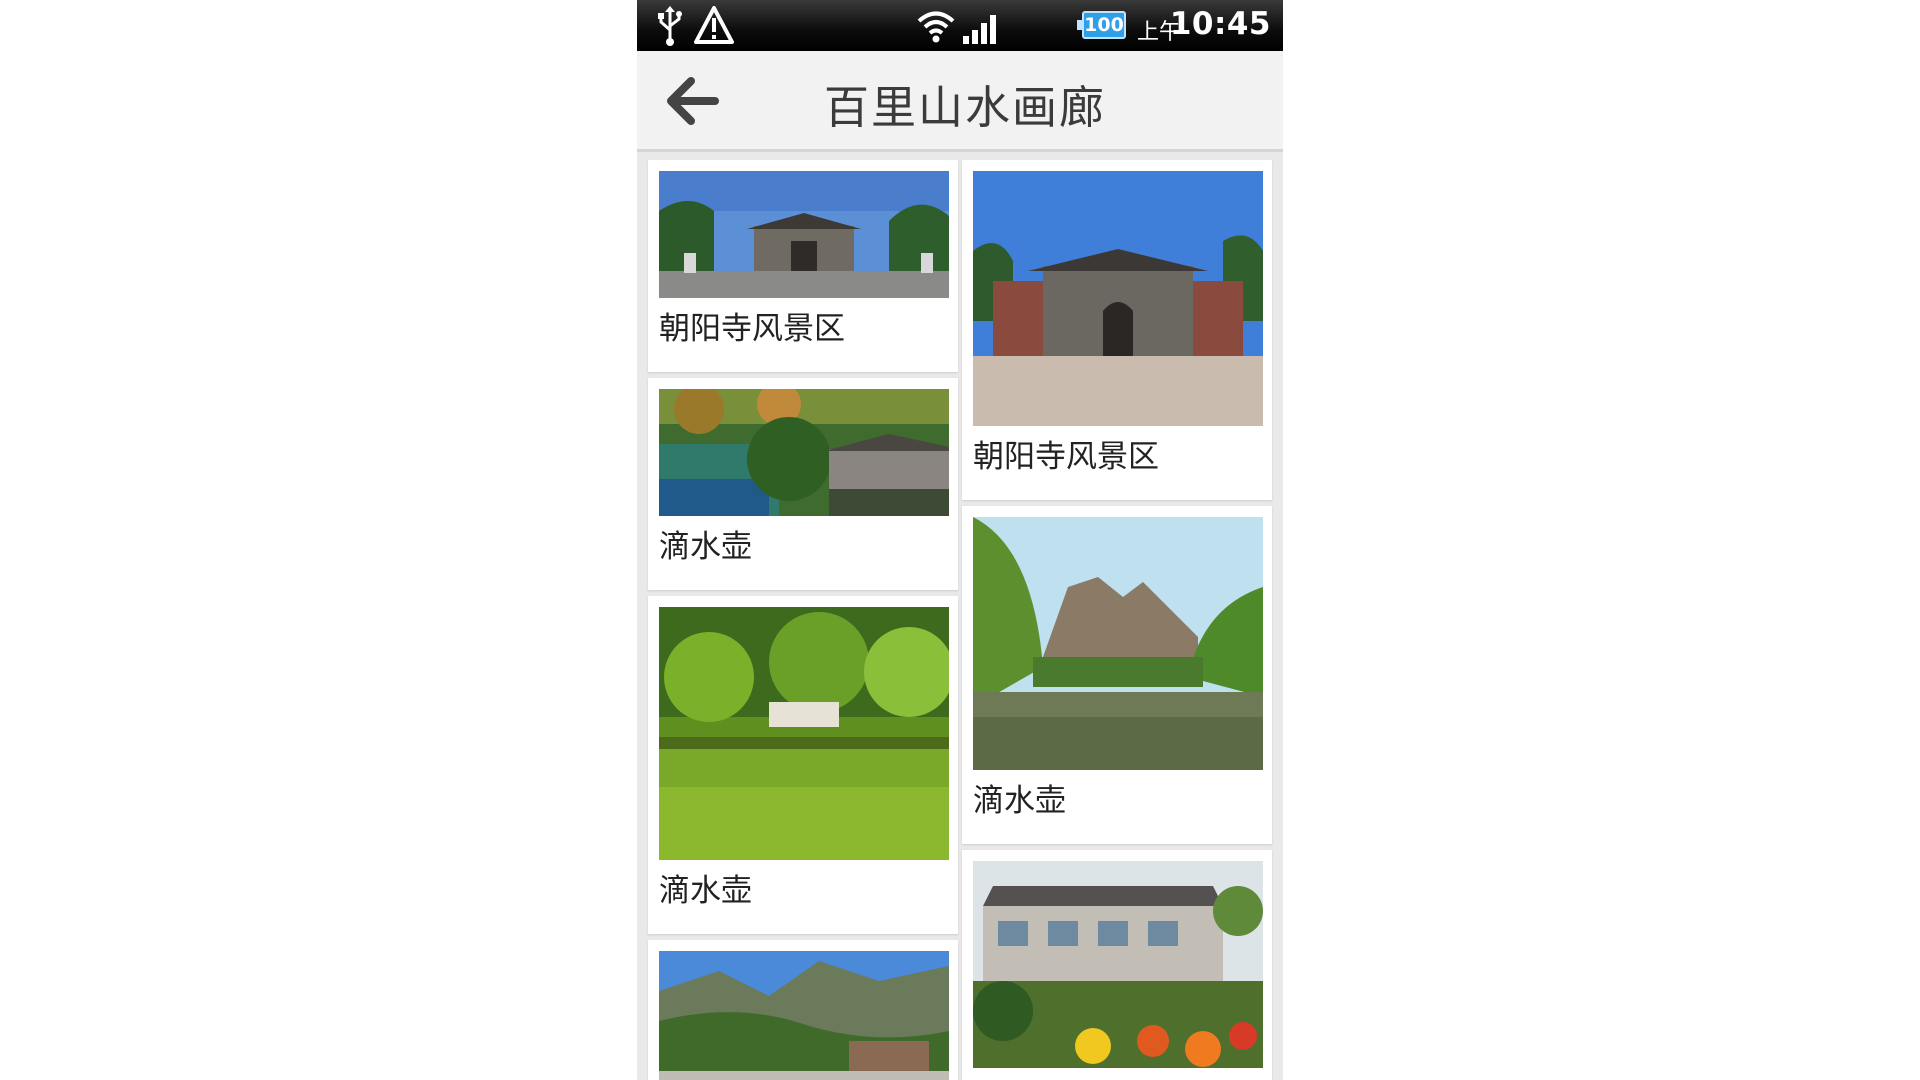 Image resolution: width=1920 pixels, height=1080 pixels. What do you see at coordinates (1118, 298) in the screenshot?
I see `temple-gate-photo` at bounding box center [1118, 298].